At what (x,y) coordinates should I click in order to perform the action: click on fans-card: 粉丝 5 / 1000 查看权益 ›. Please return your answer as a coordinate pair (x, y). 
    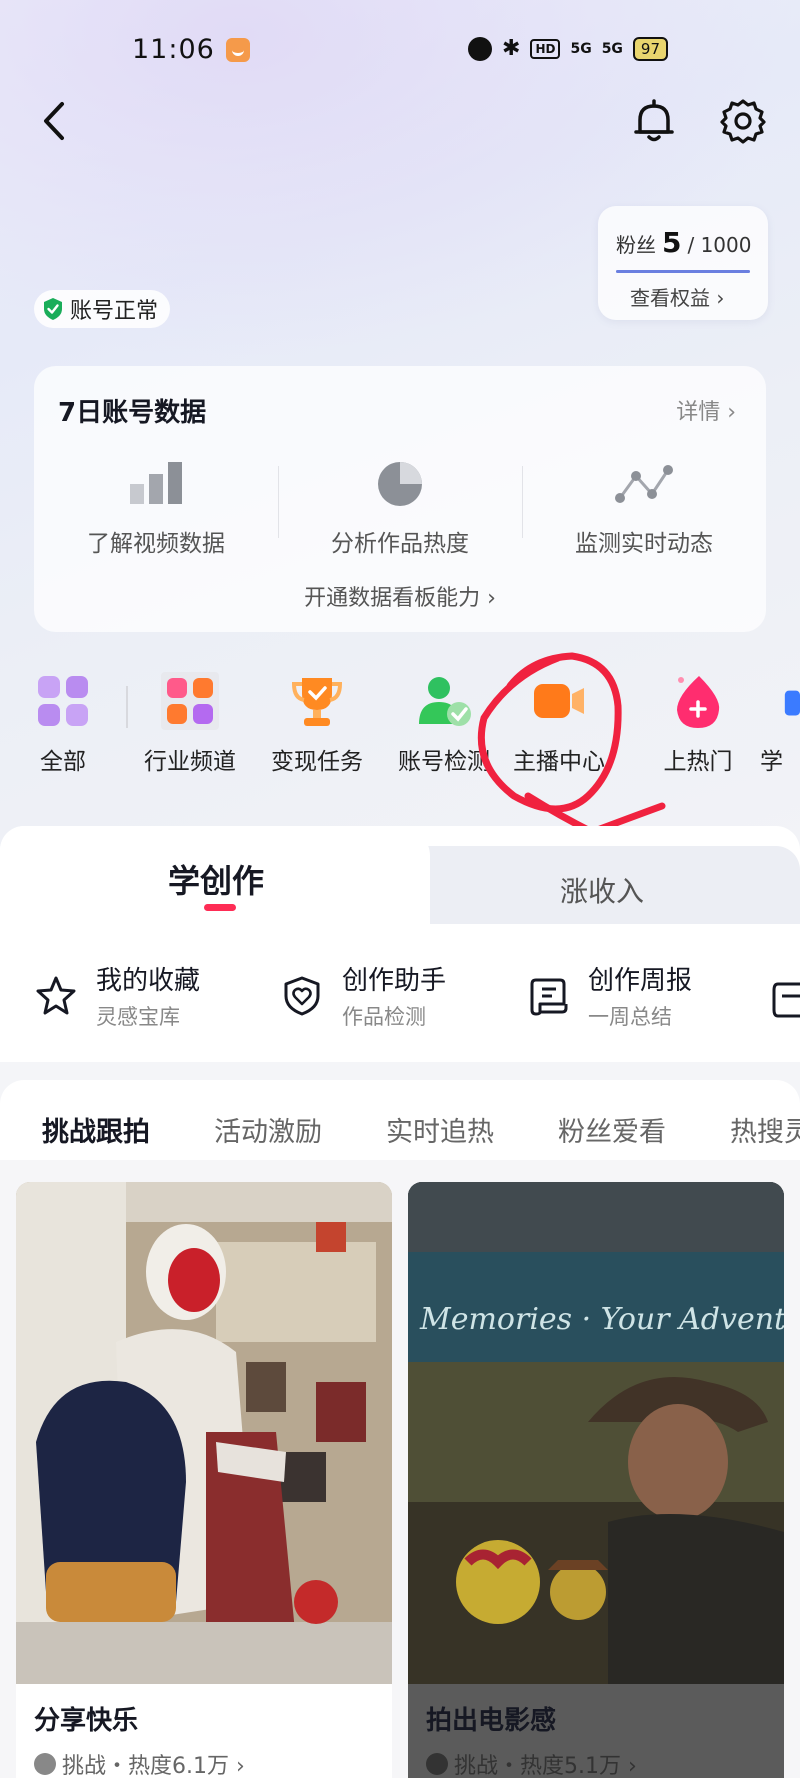
    Looking at the image, I should click on (683, 263).